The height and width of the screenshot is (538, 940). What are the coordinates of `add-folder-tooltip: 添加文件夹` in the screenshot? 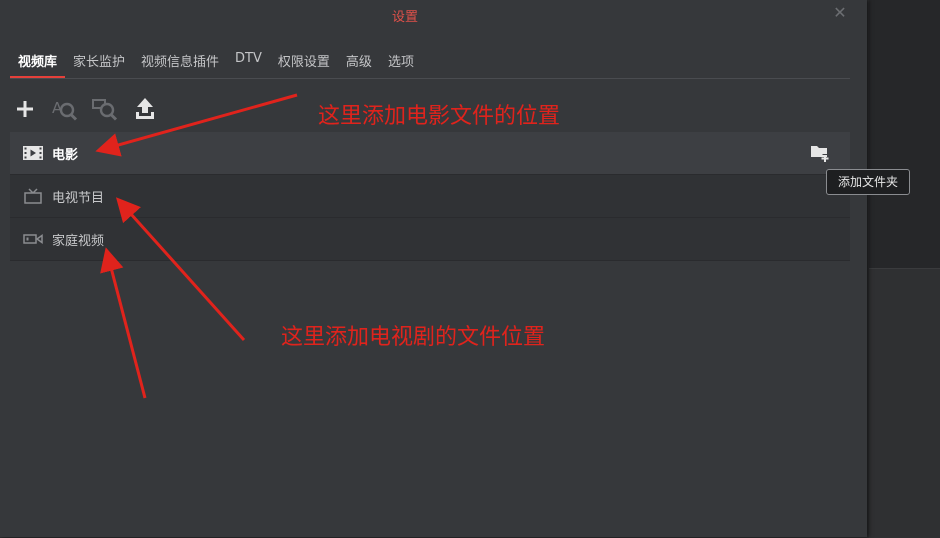 It's located at (868, 182).